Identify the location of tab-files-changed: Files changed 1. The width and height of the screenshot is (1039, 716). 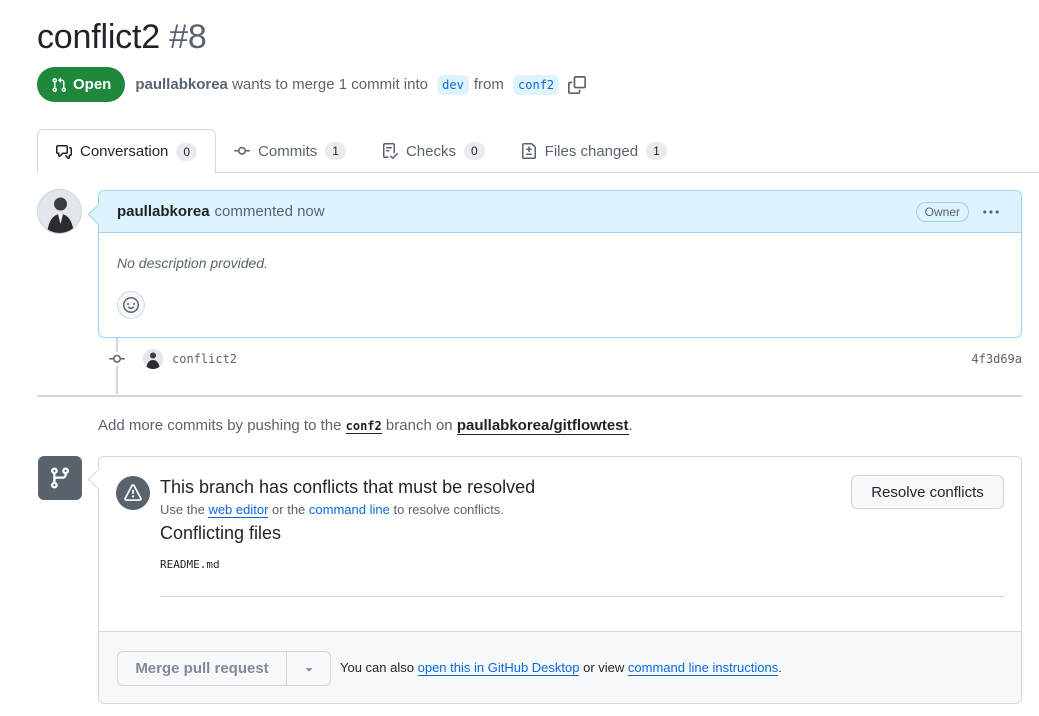
(594, 151).